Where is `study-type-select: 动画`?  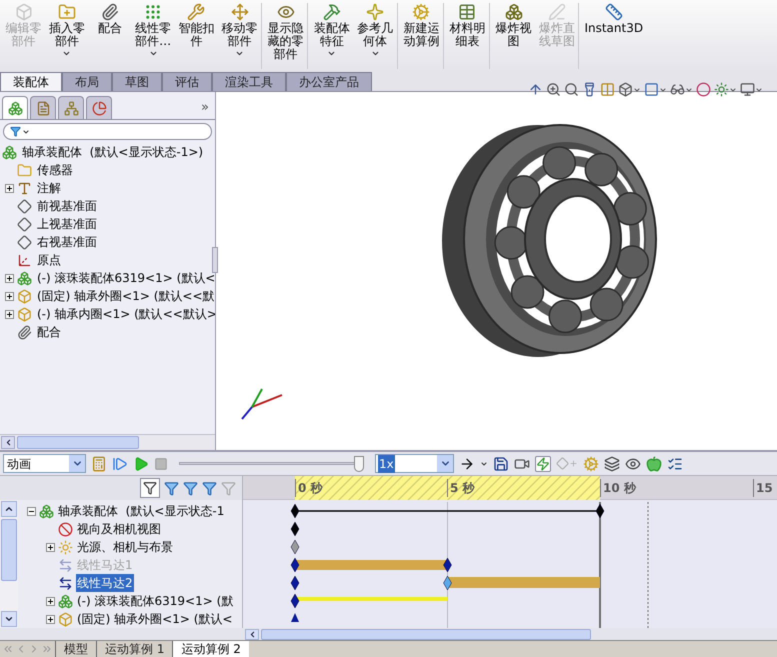
study-type-select: 动画 is located at coordinates (44, 463).